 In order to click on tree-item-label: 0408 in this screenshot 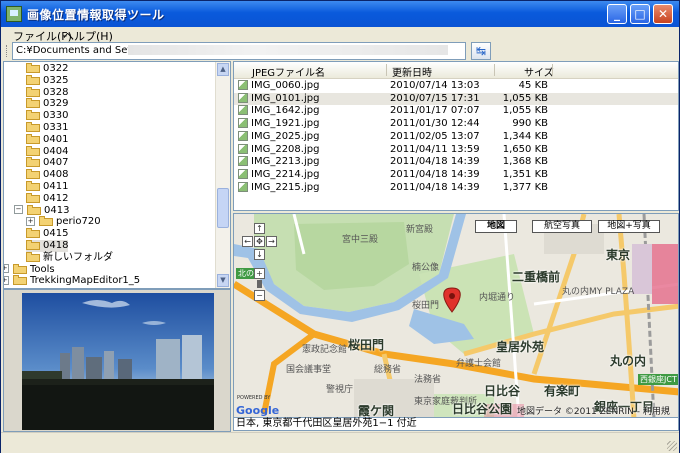, I will do `click(56, 175)`.